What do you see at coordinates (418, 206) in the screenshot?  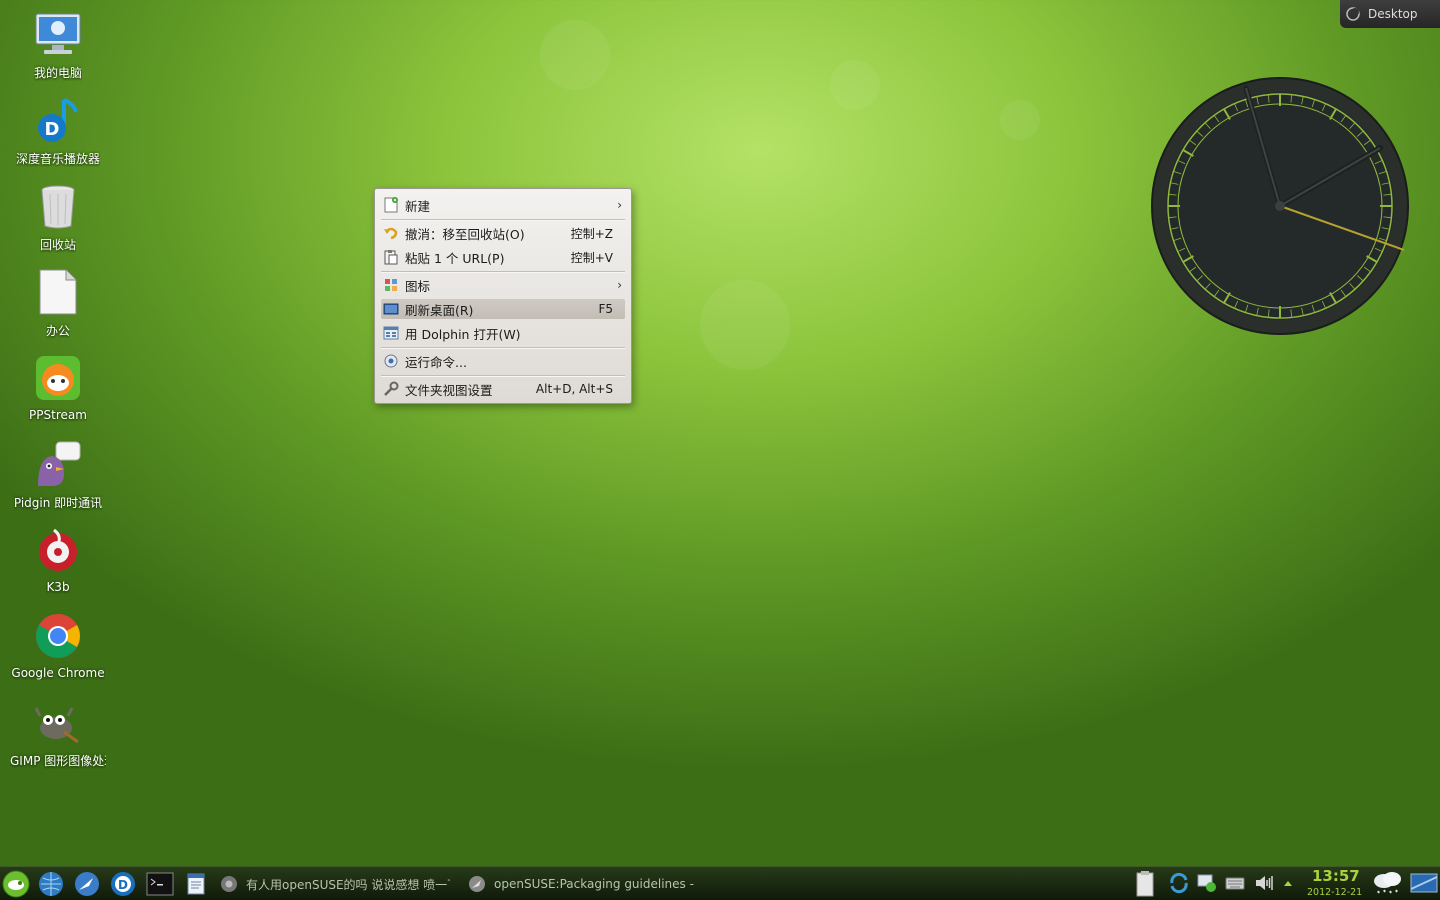 I see `menu-item-label: 新建` at bounding box center [418, 206].